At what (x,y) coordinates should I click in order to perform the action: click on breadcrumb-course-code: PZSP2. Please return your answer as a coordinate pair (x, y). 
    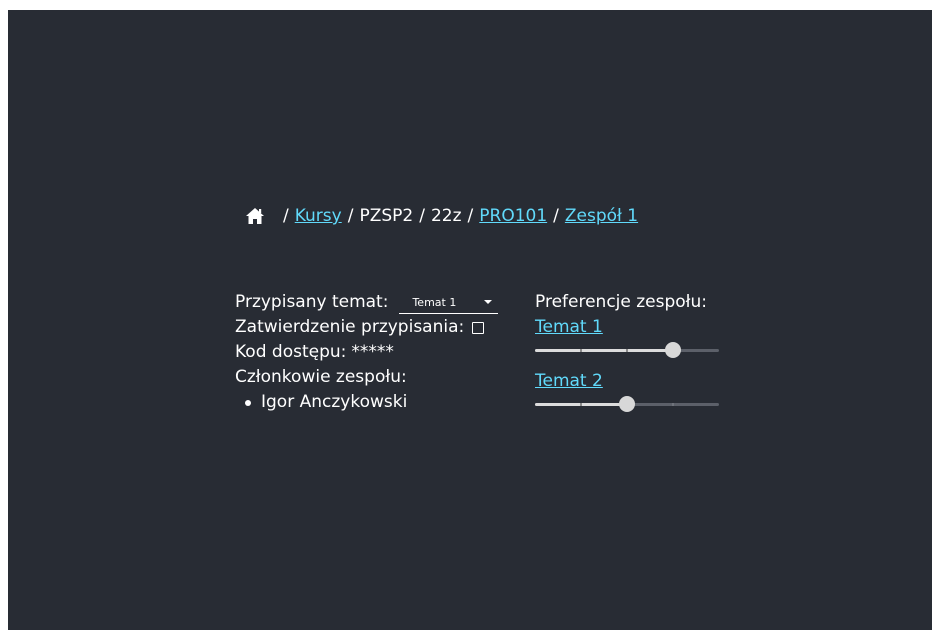
    Looking at the image, I should click on (386, 216).